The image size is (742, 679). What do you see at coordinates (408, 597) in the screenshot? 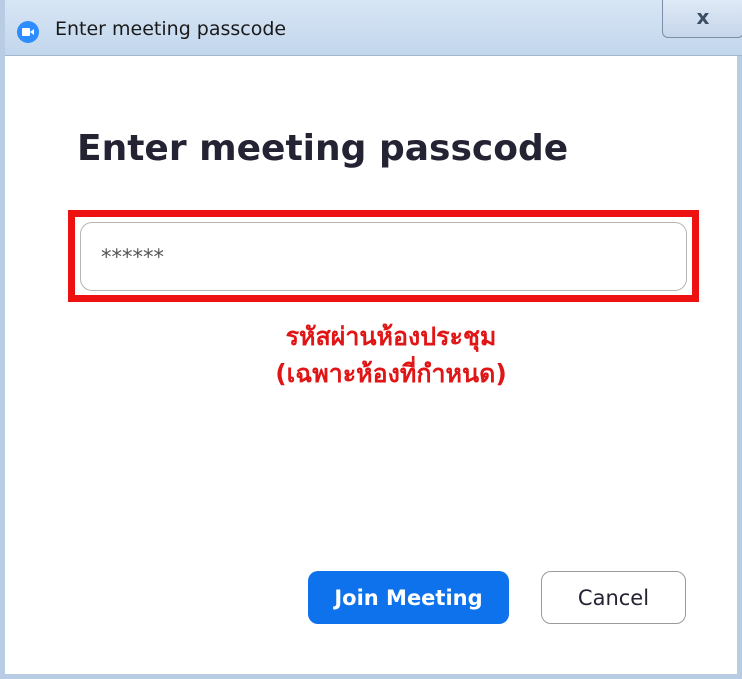
I see `join-meeting-button: Join Meeting` at bounding box center [408, 597].